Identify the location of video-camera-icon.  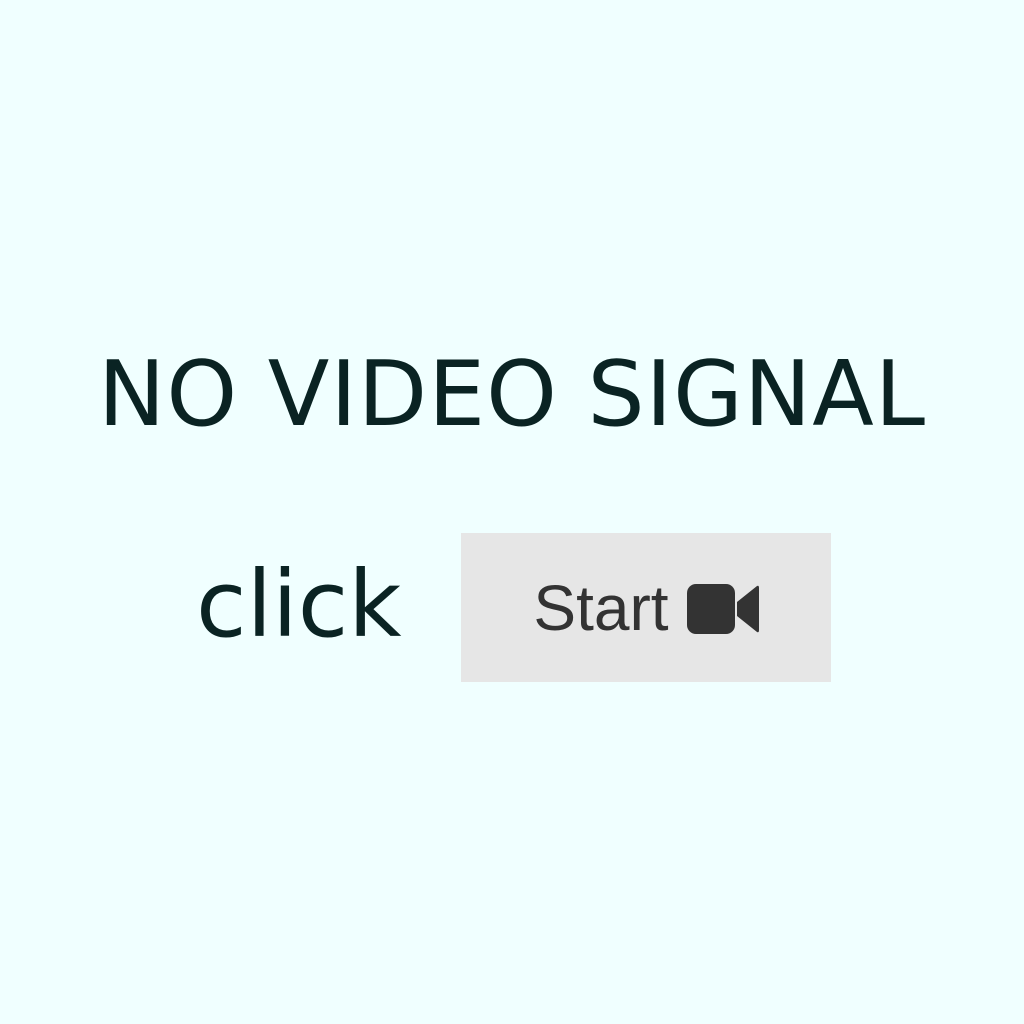
(722, 609).